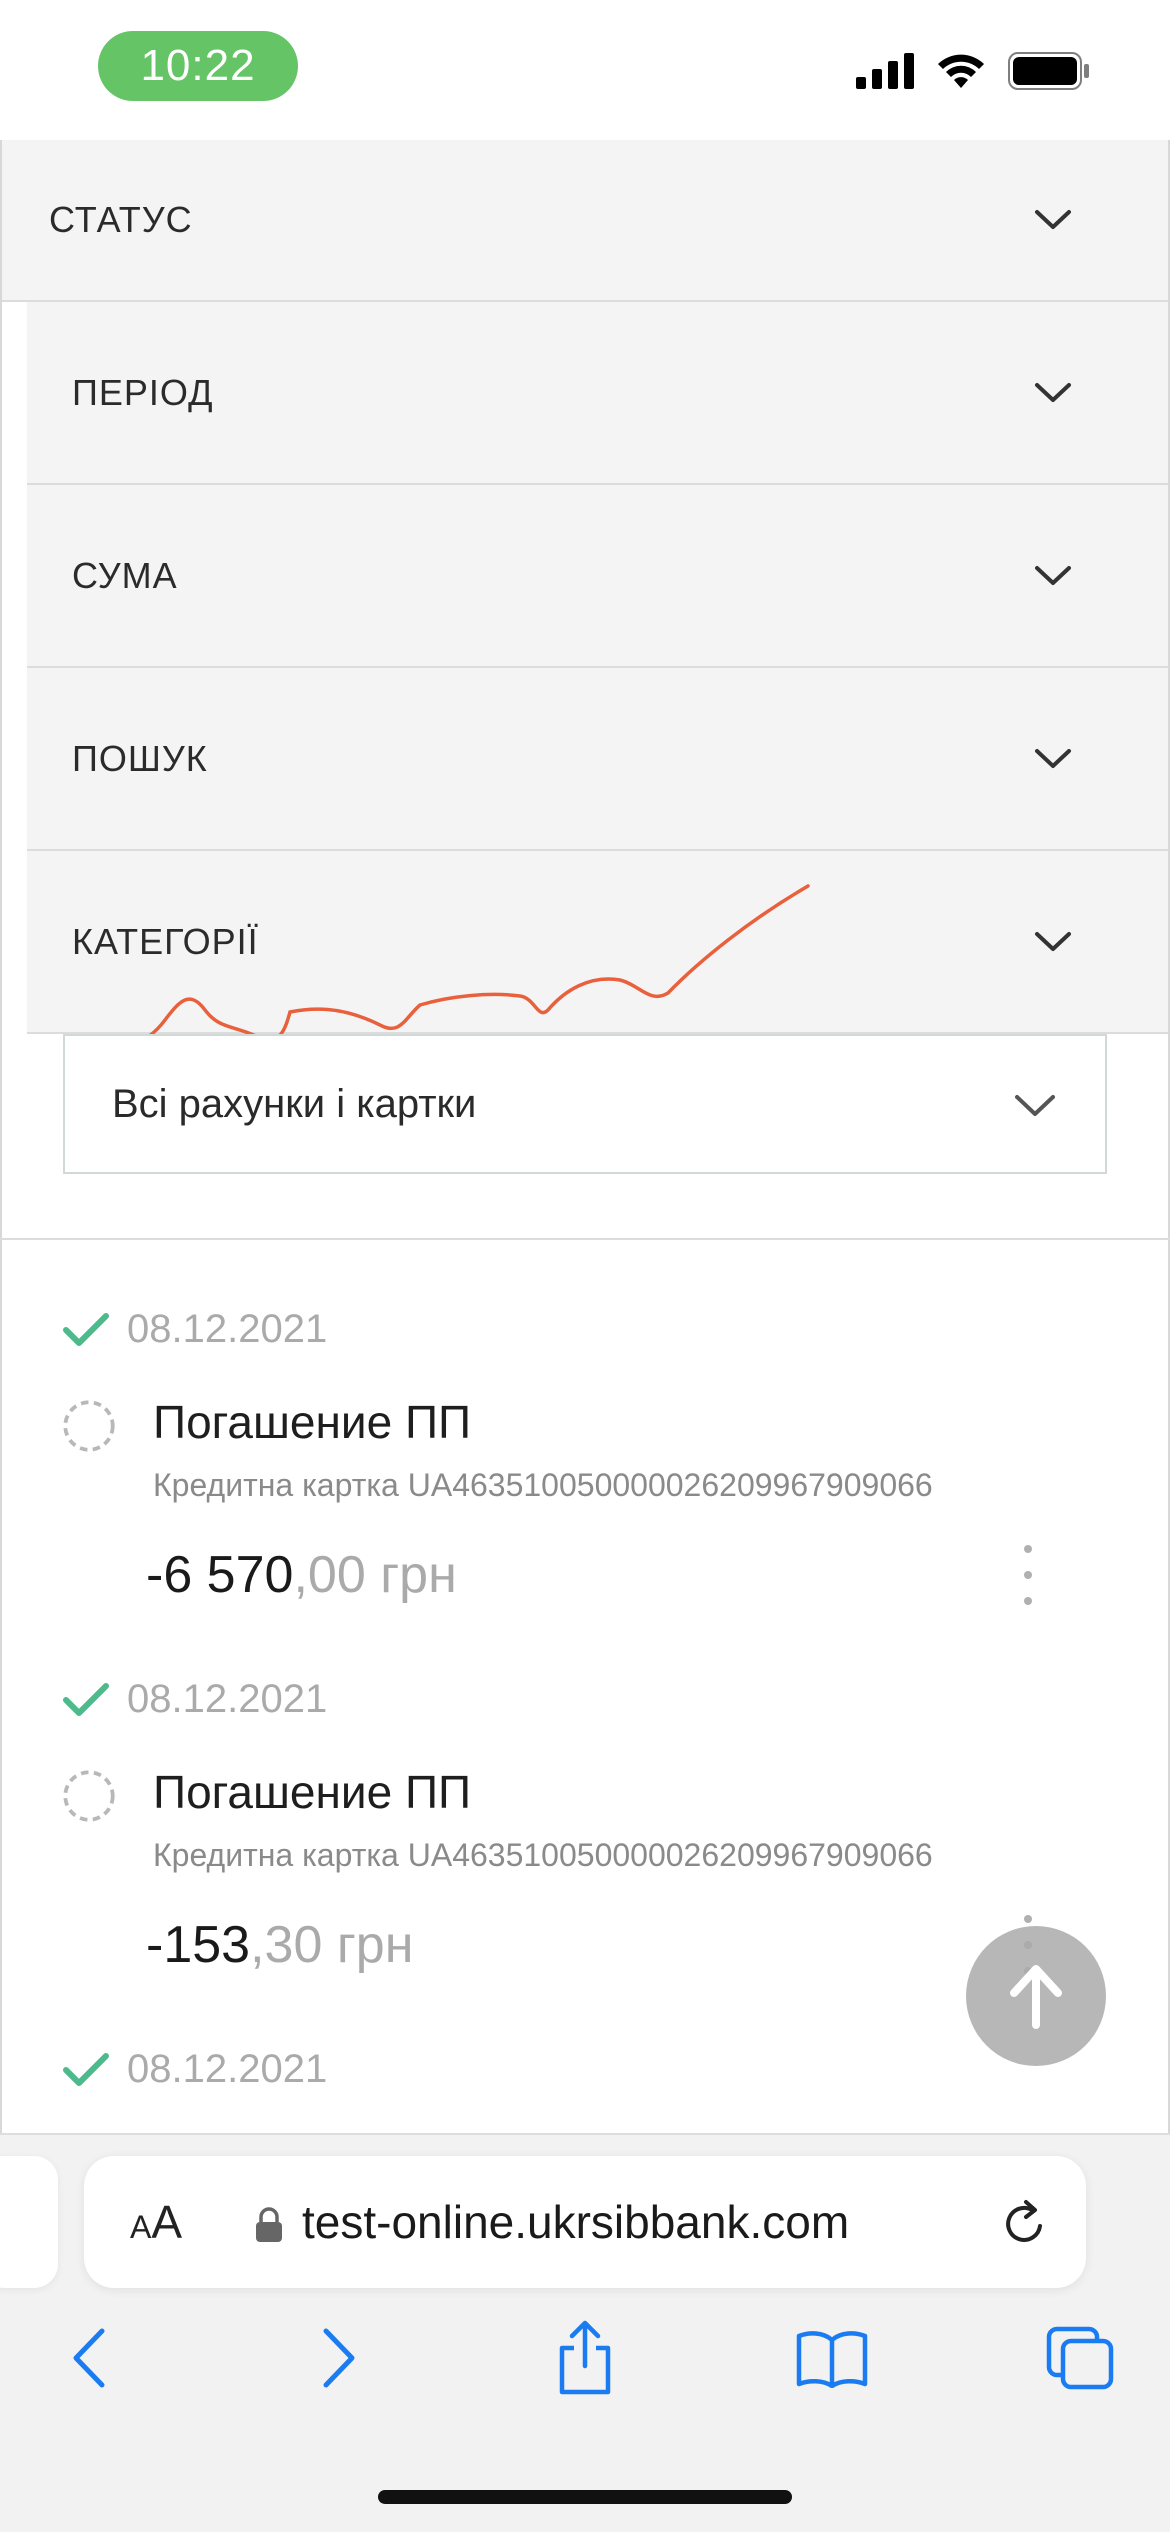  I want to click on status-icons, so click(973, 71).